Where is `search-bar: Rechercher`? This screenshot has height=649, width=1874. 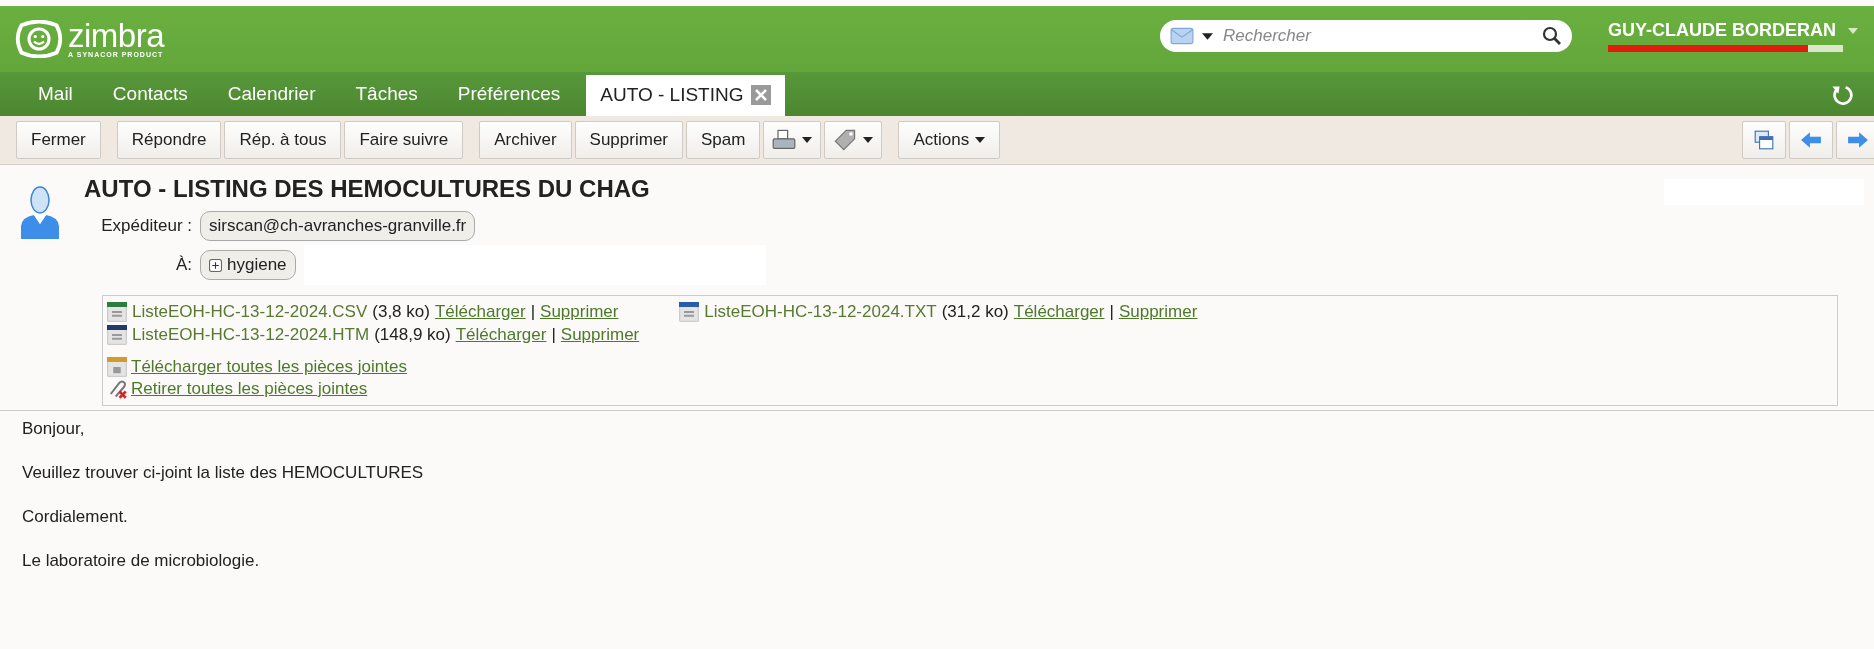 search-bar: Rechercher is located at coordinates (1366, 36).